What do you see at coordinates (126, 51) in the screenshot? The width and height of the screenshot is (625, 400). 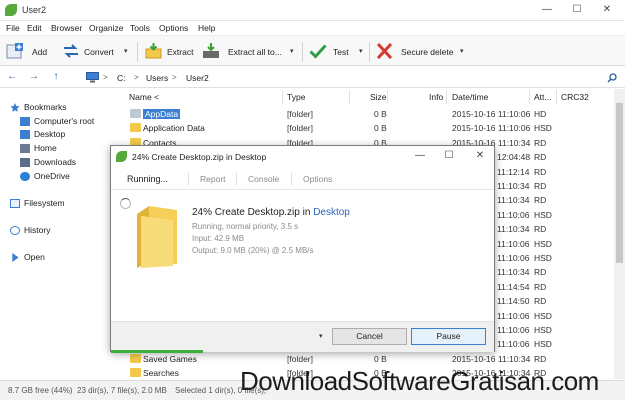 I see `convert-dropdown-icon: ▾` at bounding box center [126, 51].